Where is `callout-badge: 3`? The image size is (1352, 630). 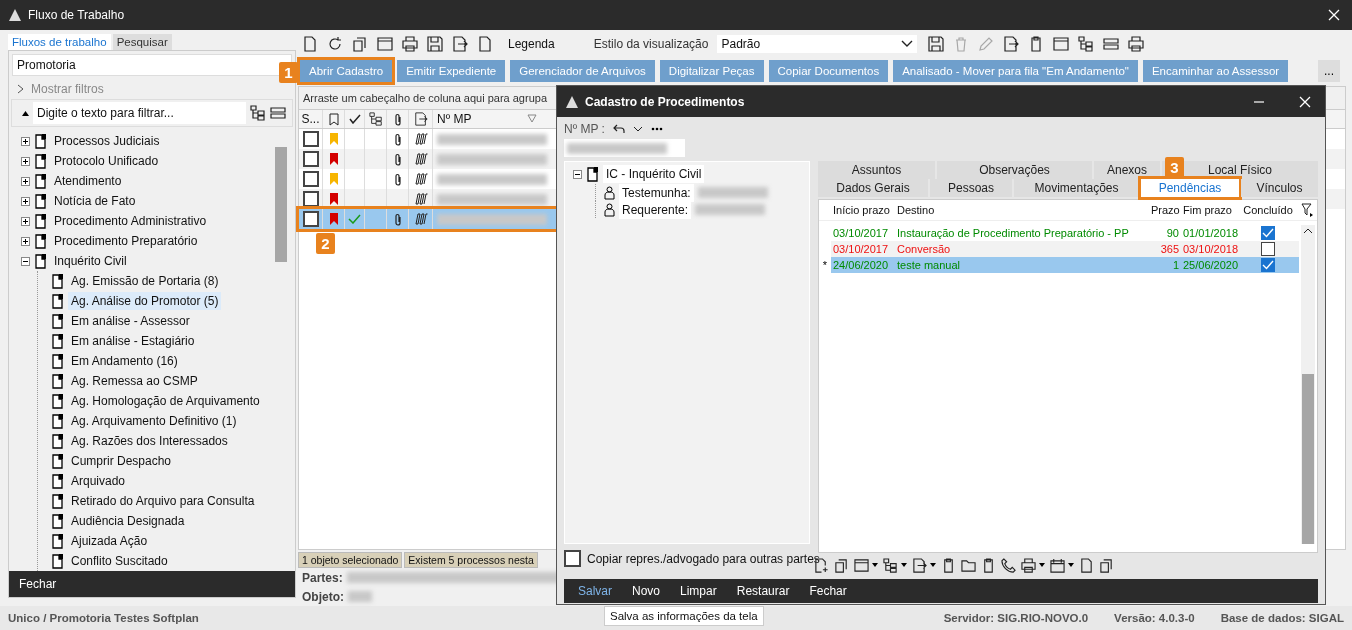 callout-badge: 3 is located at coordinates (1174, 167).